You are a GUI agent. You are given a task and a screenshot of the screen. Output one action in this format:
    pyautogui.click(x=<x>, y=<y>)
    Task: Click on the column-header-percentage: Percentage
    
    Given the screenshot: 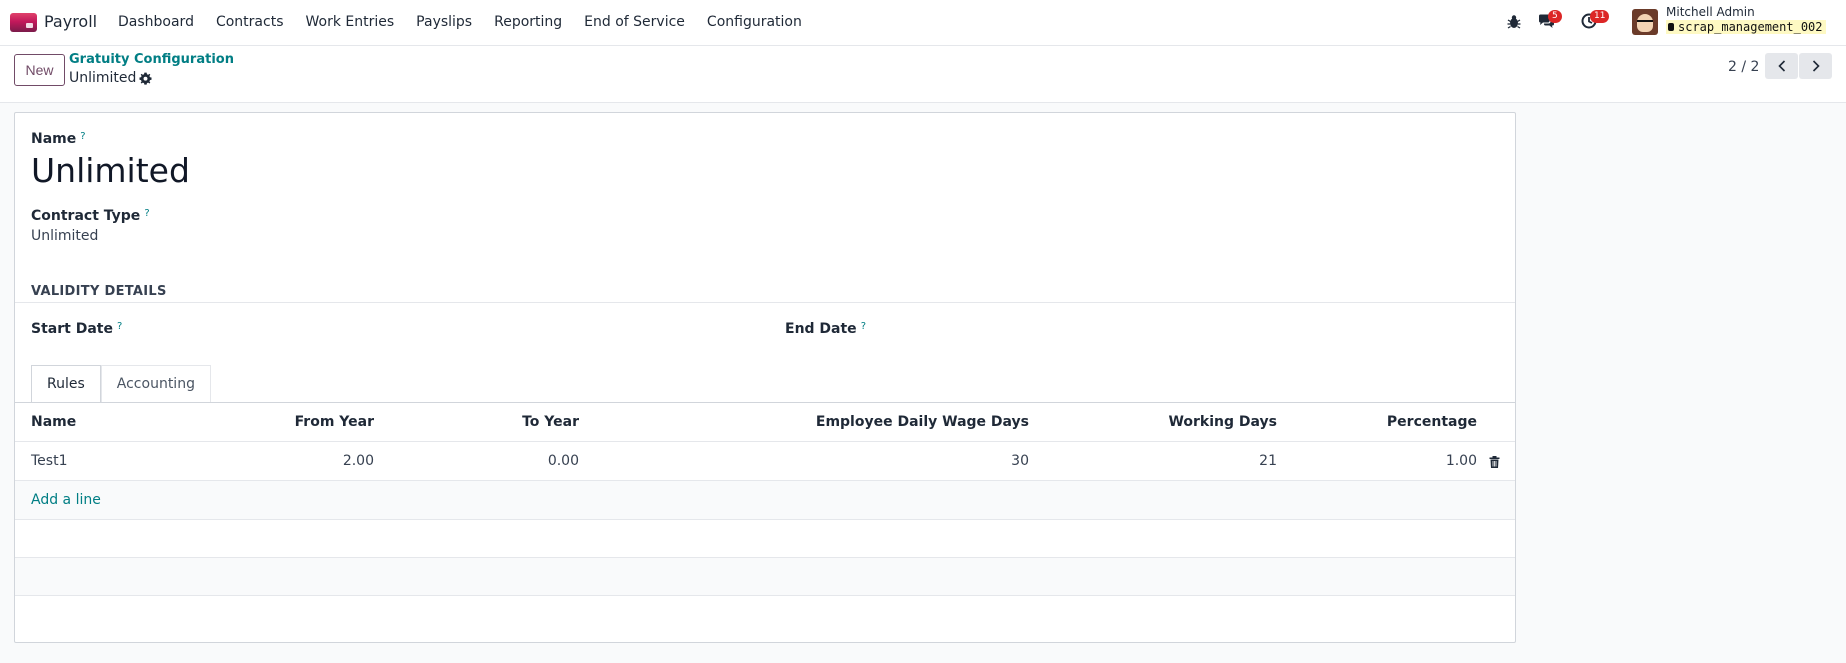 What is the action you would take?
    pyautogui.click(x=1246, y=422)
    